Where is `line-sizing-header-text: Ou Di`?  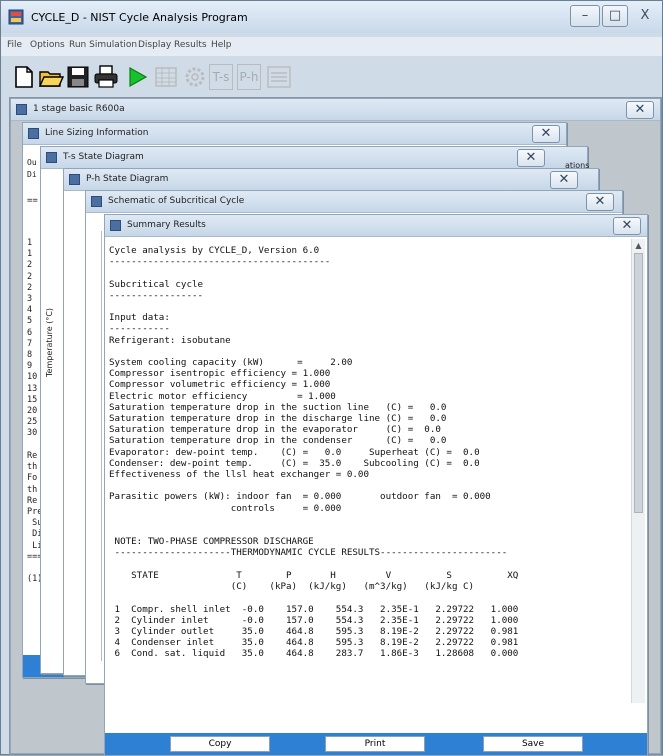 line-sizing-header-text: Ou Di is located at coordinates (32, 168).